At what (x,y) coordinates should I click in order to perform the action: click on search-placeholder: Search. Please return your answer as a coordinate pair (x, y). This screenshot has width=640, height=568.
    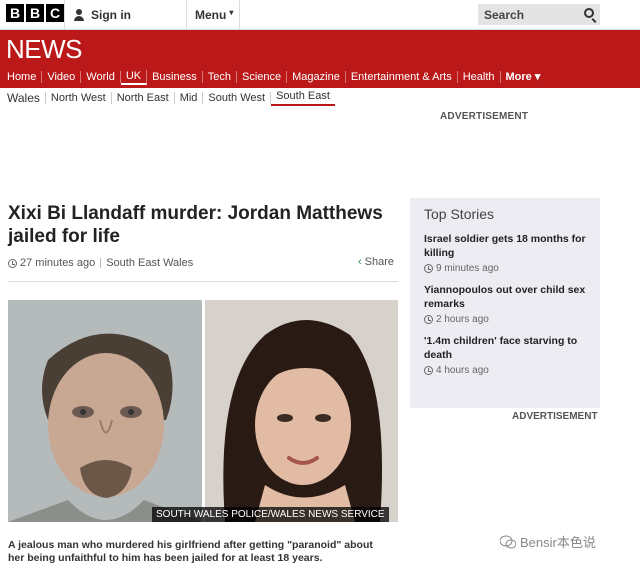
    Looking at the image, I should click on (504, 14).